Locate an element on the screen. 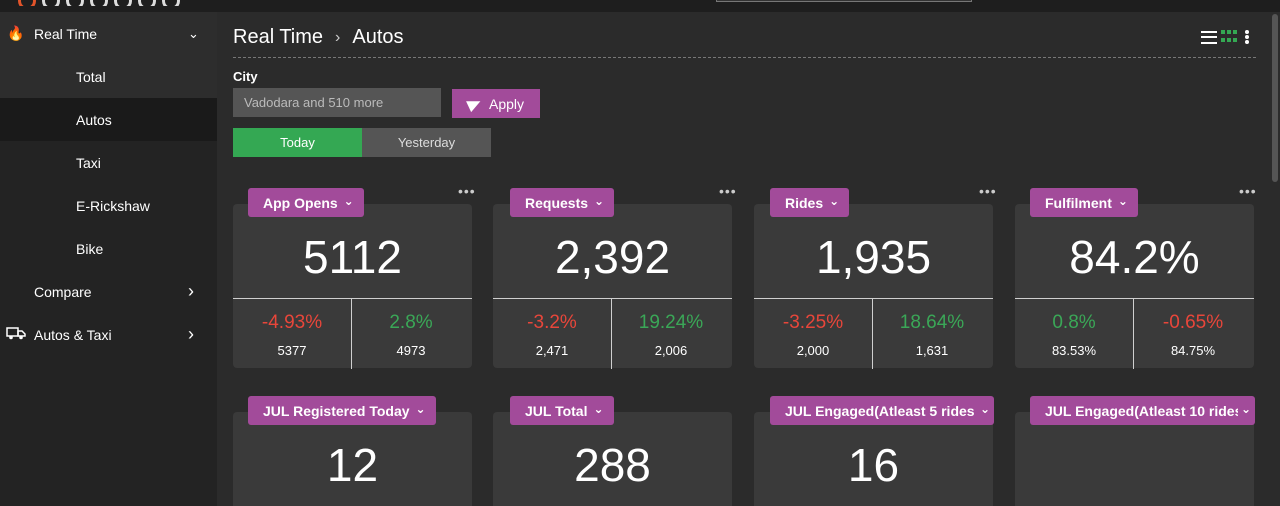  sidebar-item-total: Total is located at coordinates (108, 76).